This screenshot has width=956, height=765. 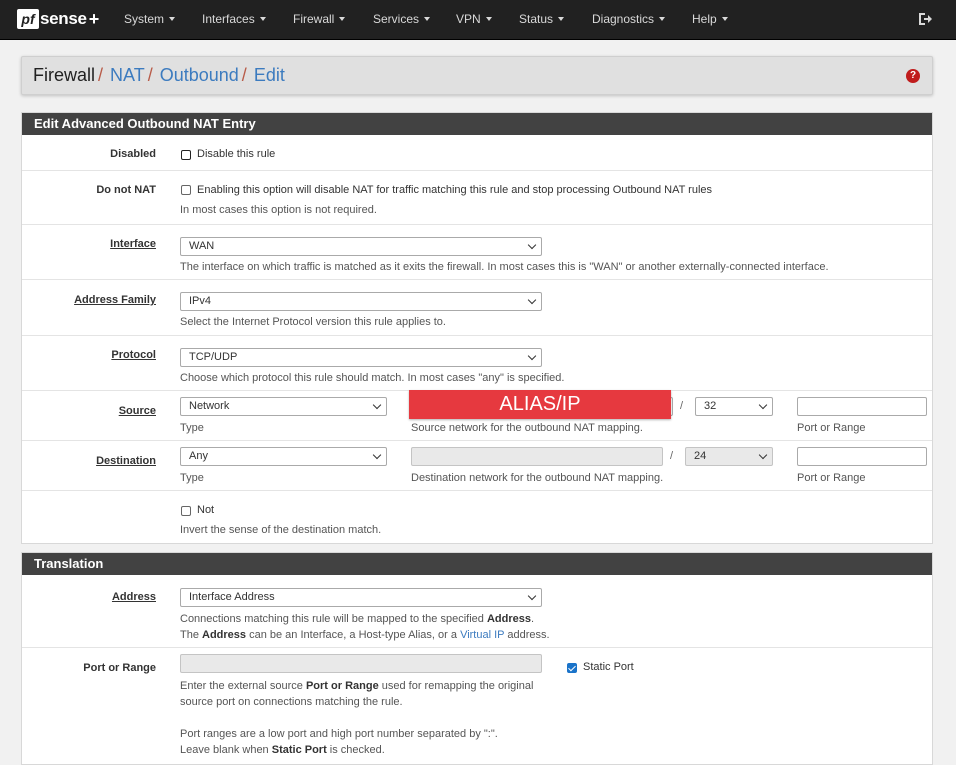 What do you see at coordinates (342, 686) in the screenshot?
I see `help-bold: Port or Range` at bounding box center [342, 686].